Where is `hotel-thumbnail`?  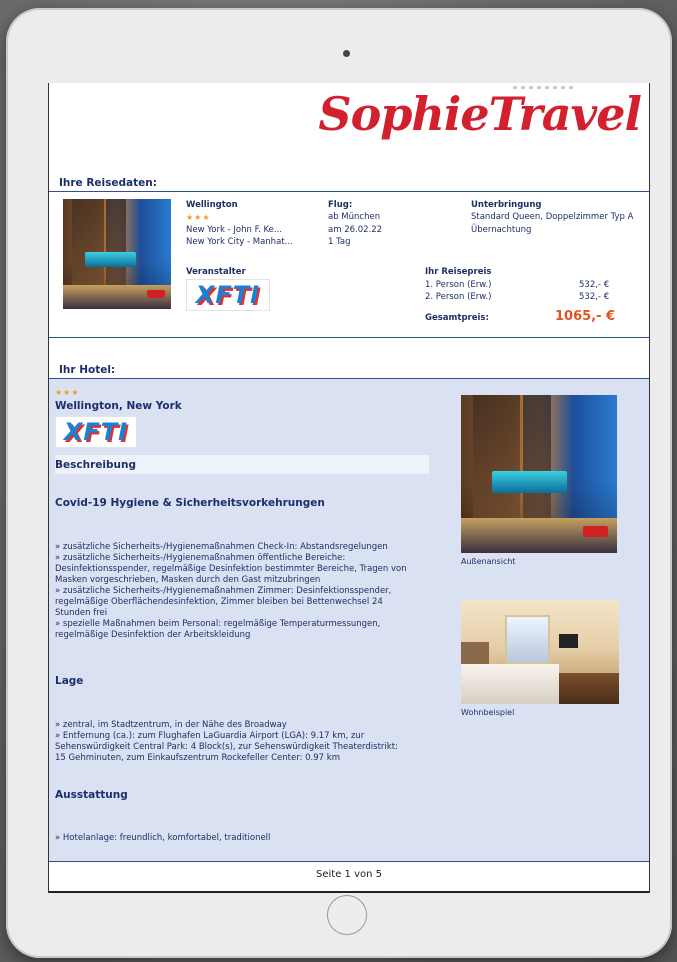
hotel-thumbnail is located at coordinates (117, 254).